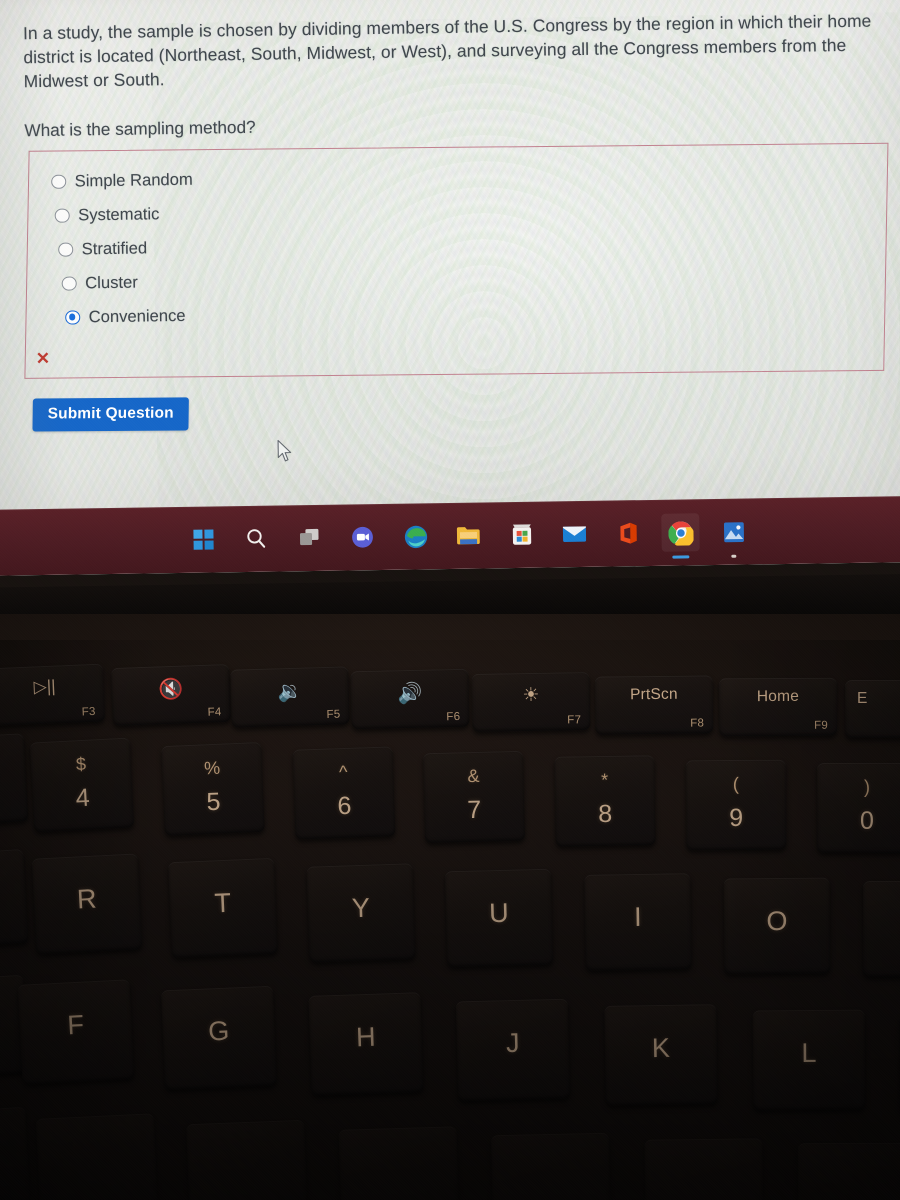 The height and width of the screenshot is (1200, 900). I want to click on key-7: & 7, so click(474, 797).